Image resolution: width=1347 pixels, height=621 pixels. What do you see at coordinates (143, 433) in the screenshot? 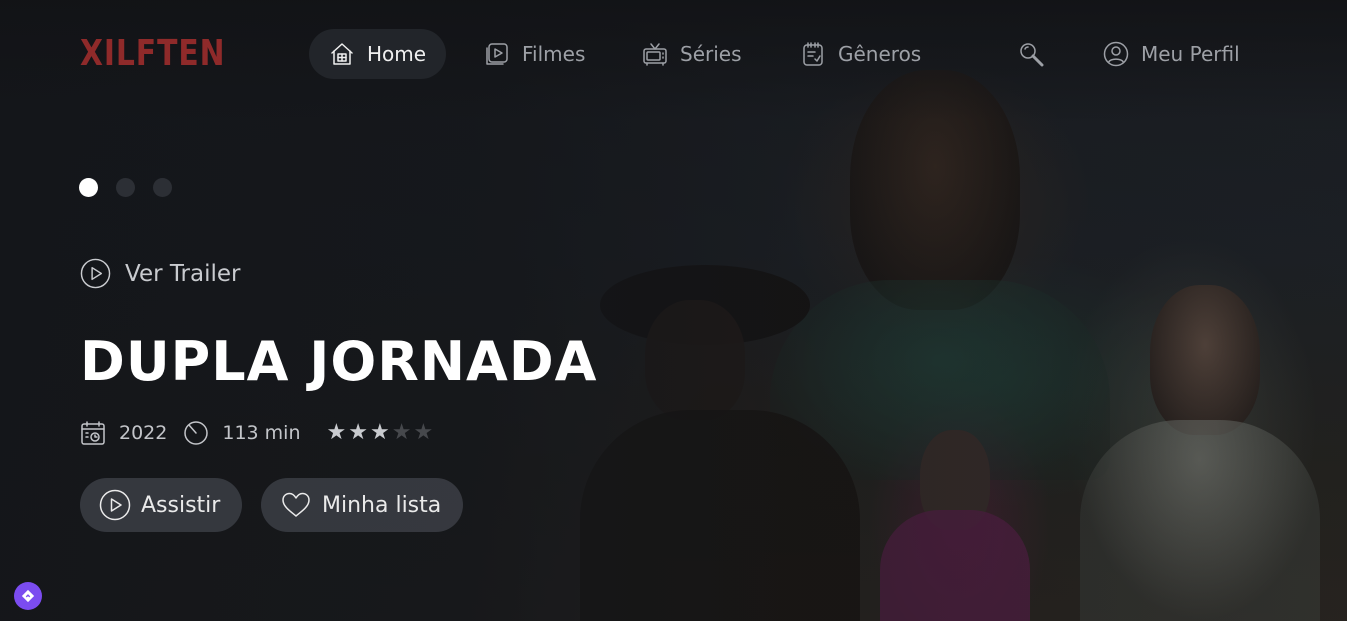
I see `movie-year: 2022` at bounding box center [143, 433].